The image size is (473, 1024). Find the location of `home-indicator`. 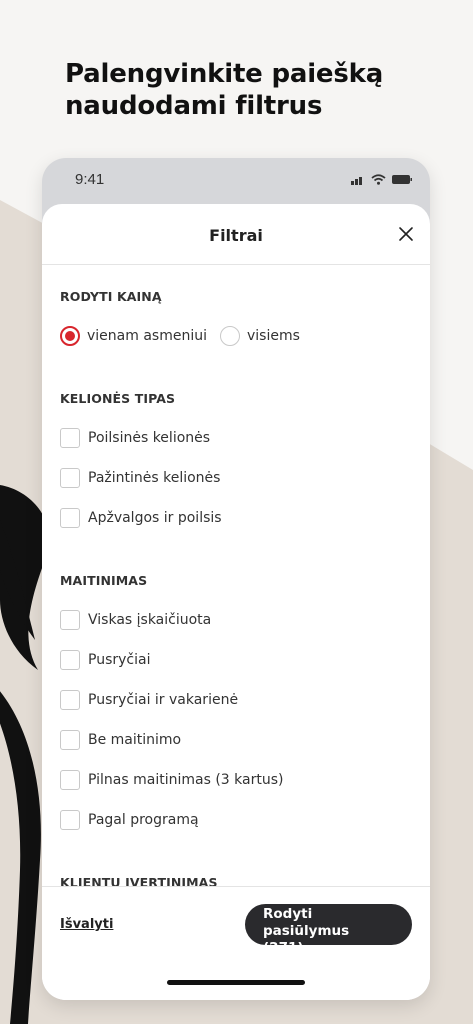

home-indicator is located at coordinates (236, 982).